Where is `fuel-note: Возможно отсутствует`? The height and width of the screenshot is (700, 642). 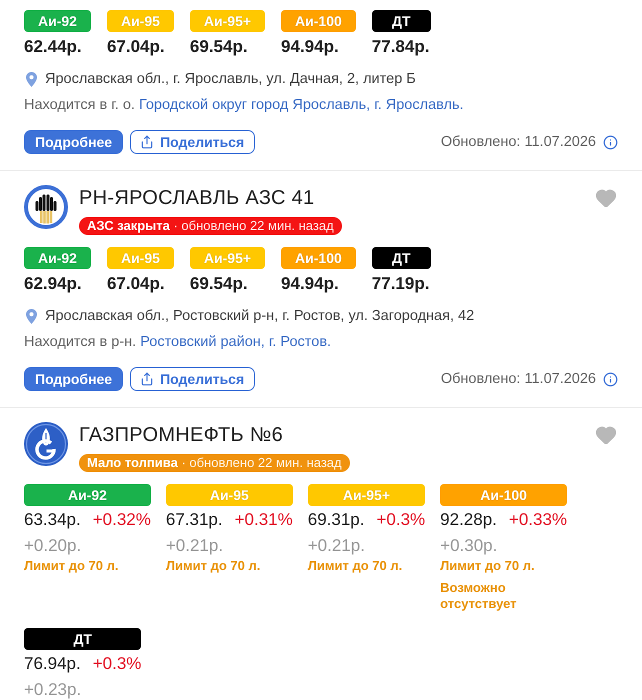
fuel-note: Возможно отсутствует is located at coordinates (479, 596).